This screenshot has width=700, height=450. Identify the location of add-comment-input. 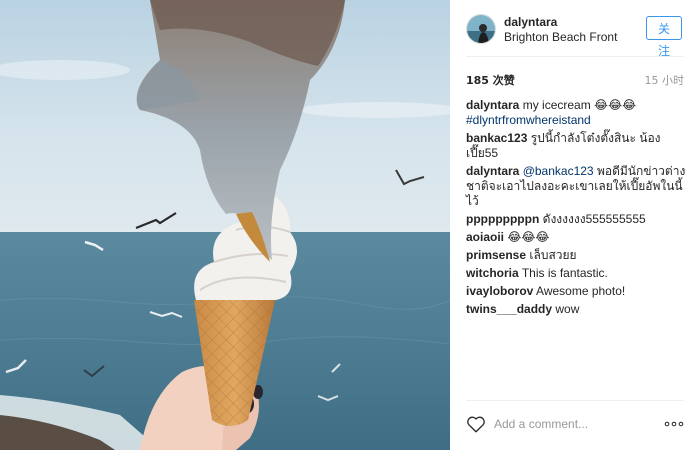
(574, 424).